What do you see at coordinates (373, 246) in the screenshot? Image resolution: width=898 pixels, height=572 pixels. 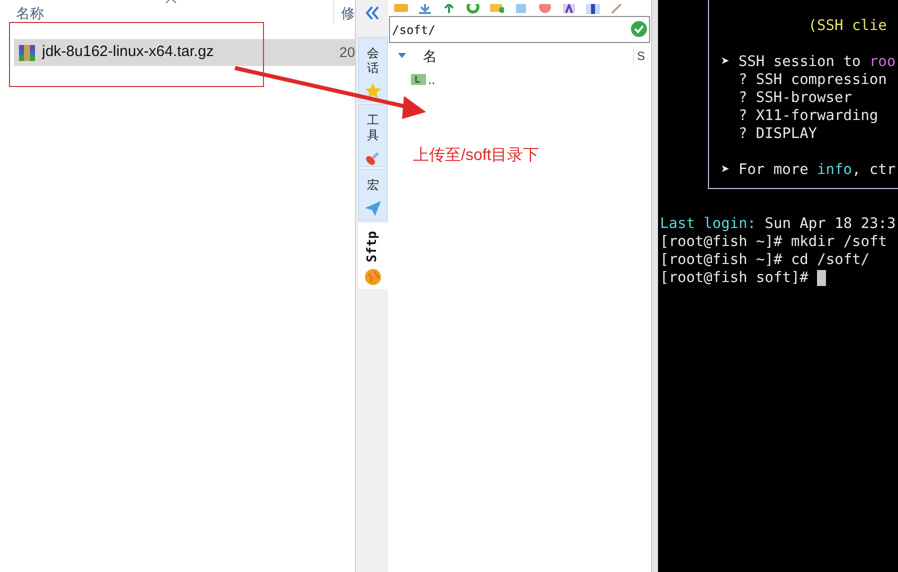 I see `tab-label: Sftp` at bounding box center [373, 246].